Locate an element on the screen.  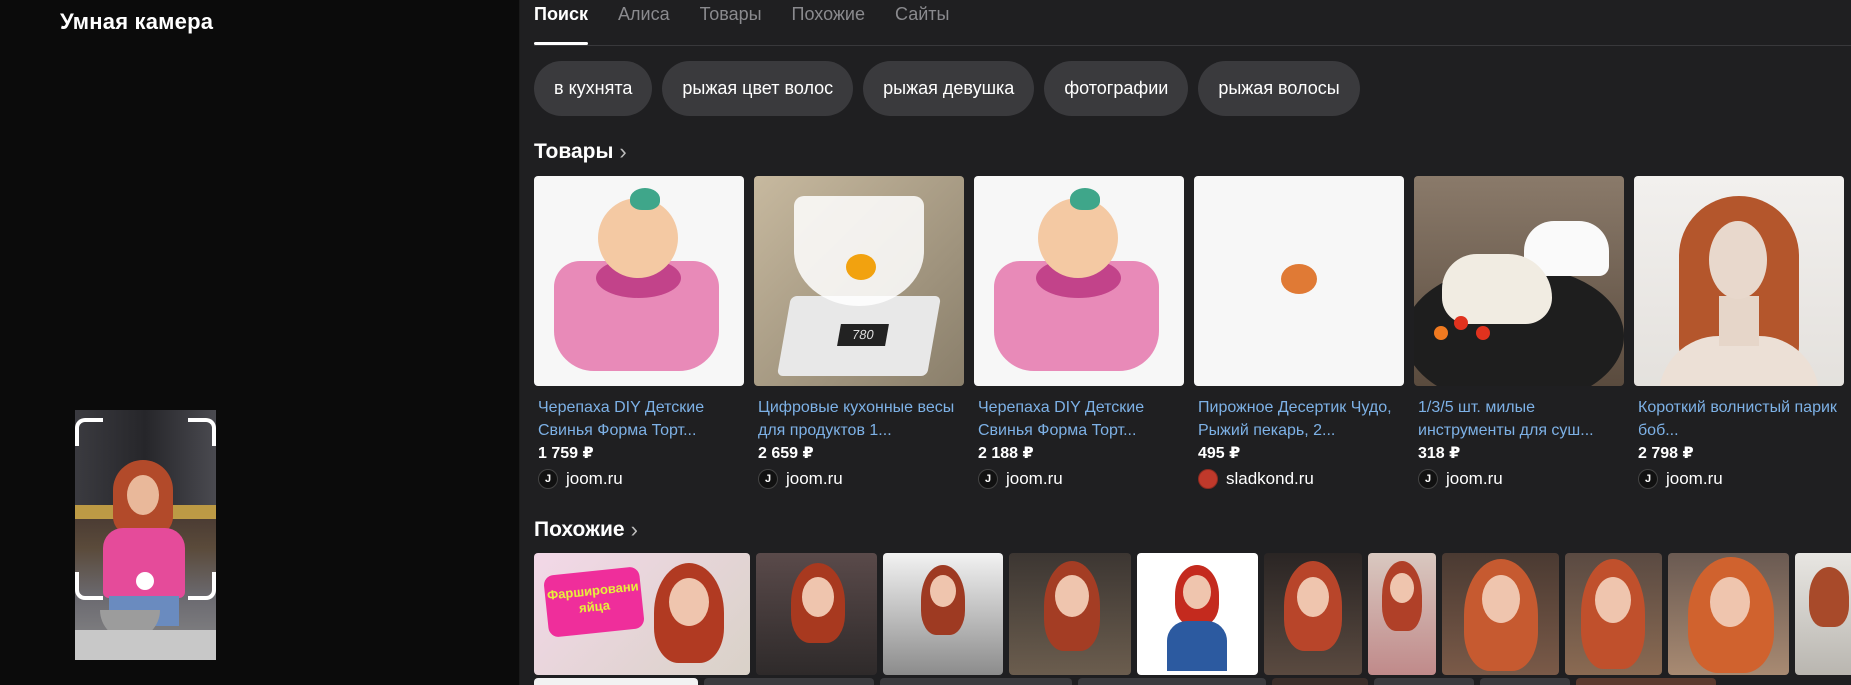
search-tabs: Поиск Алиса Товары Похожие Сайты is located at coordinates (741, 23).